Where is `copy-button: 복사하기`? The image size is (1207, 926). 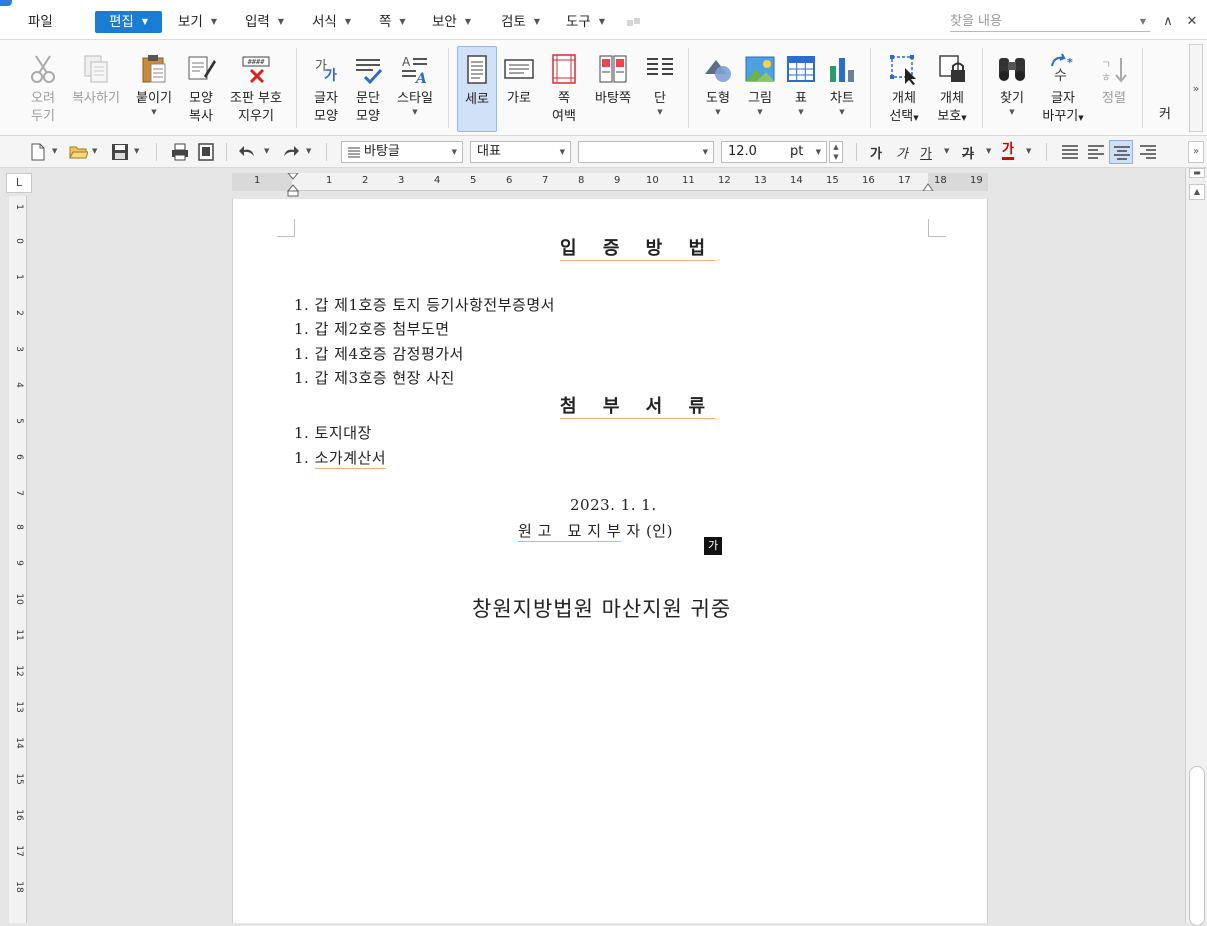
copy-button: 복사하기 is located at coordinates (96, 89).